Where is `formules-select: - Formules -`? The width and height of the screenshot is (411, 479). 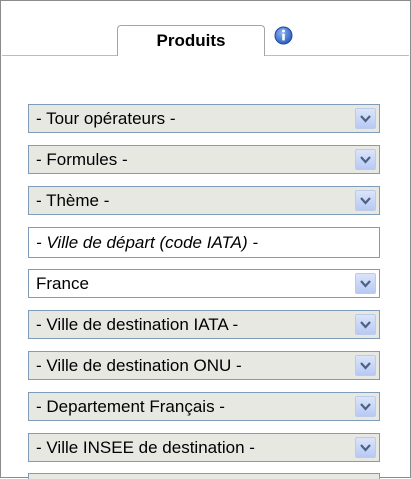
formules-select: - Formules - is located at coordinates (204, 159).